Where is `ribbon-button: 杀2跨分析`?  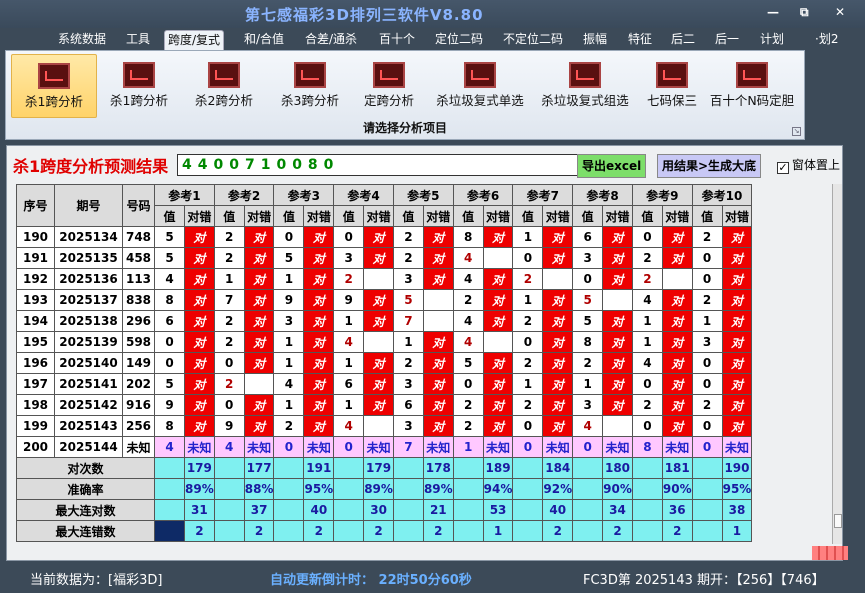
ribbon-button: 杀2跨分析 is located at coordinates (224, 86).